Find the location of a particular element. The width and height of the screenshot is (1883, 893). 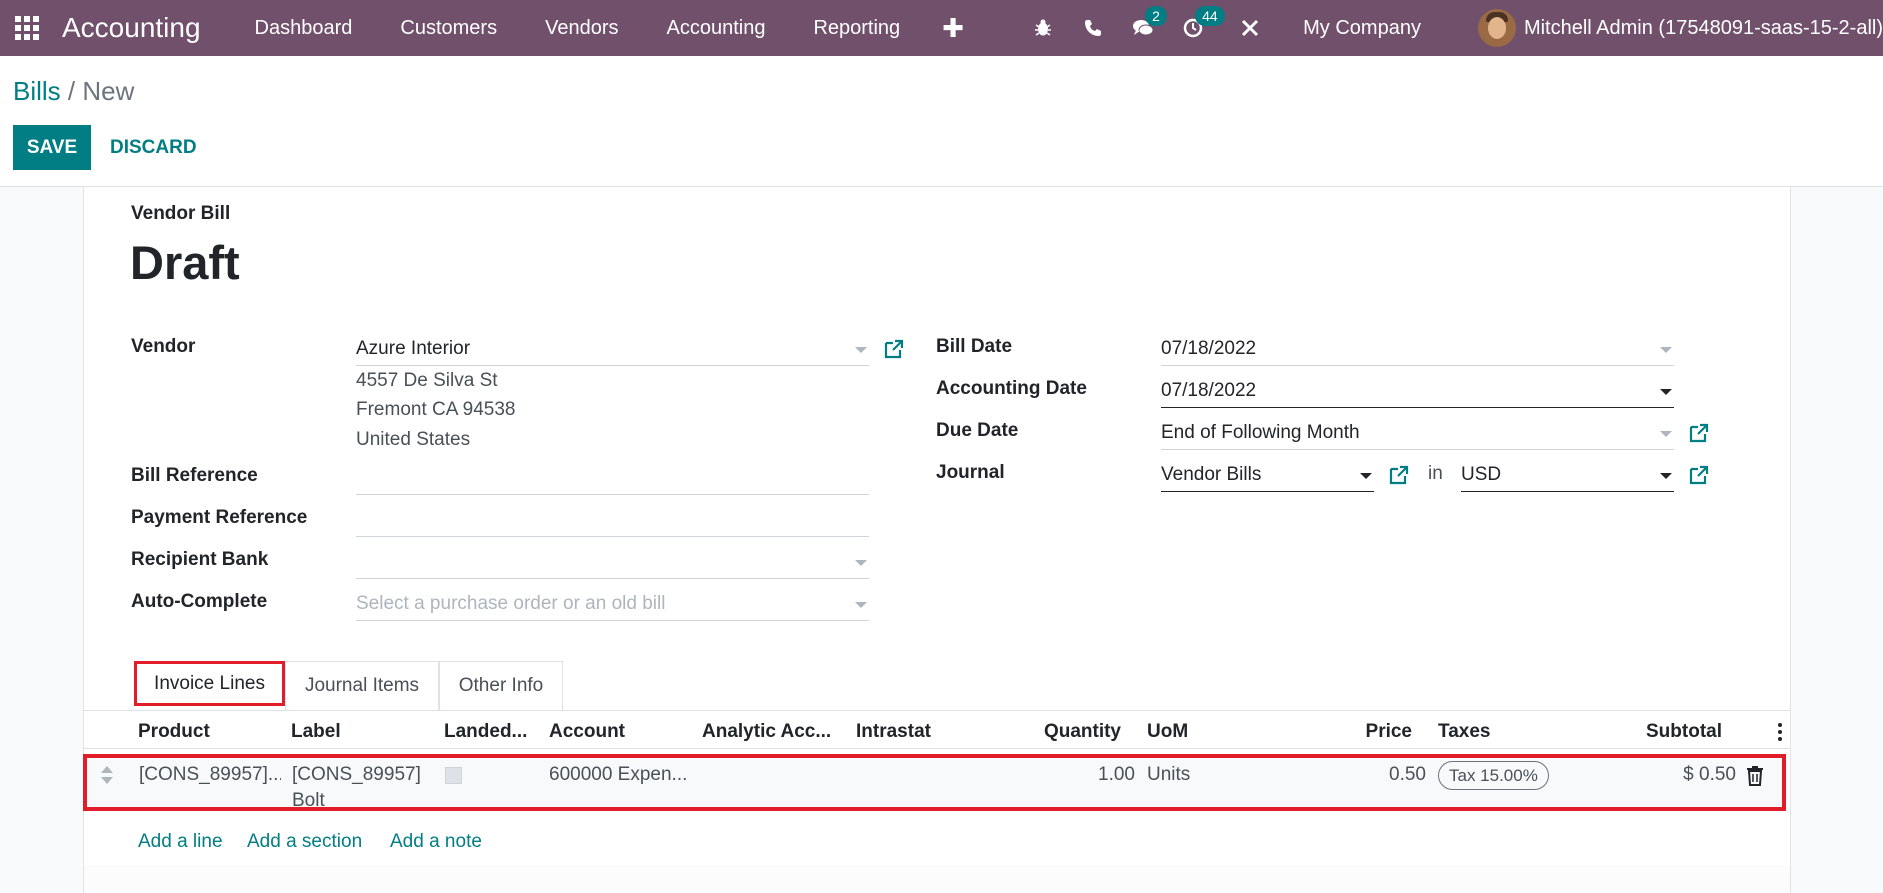

sheet-bottom is located at coordinates (937, 879).